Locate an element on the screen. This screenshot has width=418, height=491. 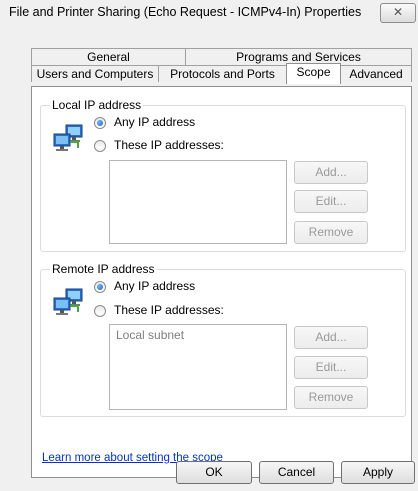
tab-scope: Scope is located at coordinates (313, 73).